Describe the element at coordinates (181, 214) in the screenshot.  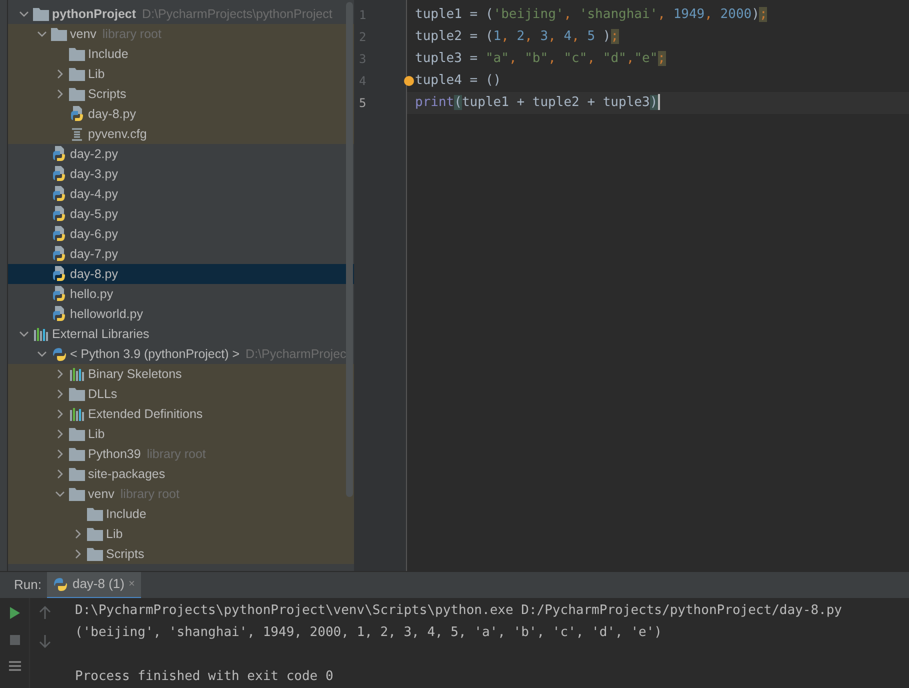
I see `tree-row: day-5.py` at that location.